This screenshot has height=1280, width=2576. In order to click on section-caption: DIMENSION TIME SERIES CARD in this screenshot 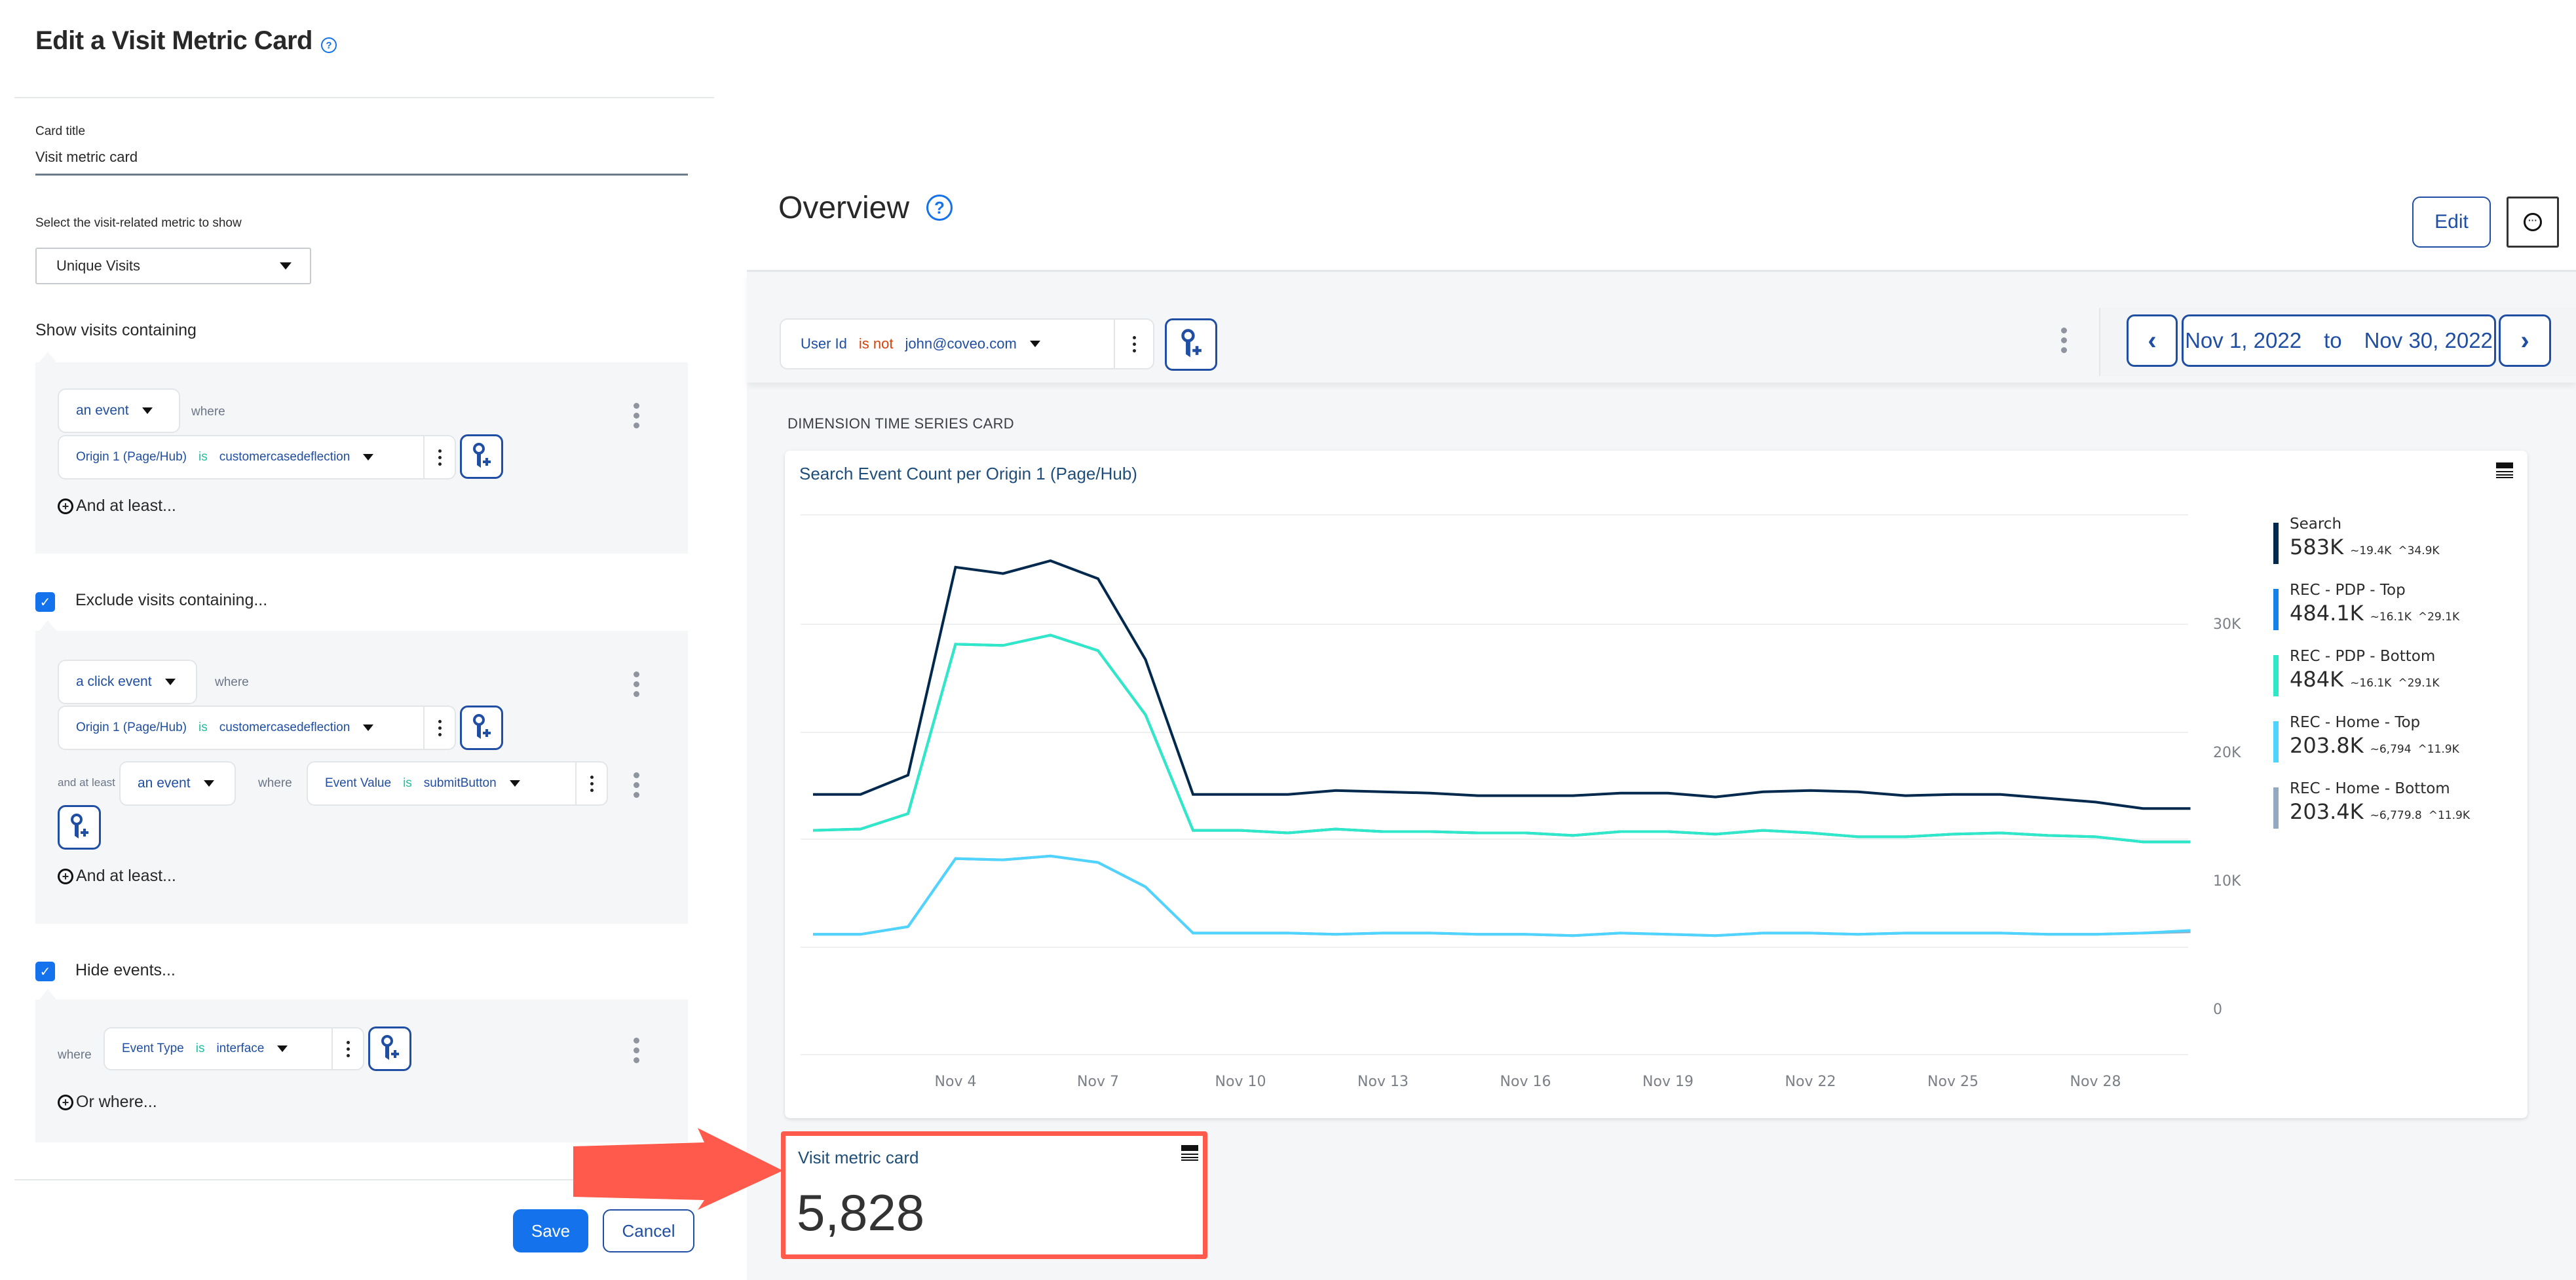, I will do `click(901, 424)`.